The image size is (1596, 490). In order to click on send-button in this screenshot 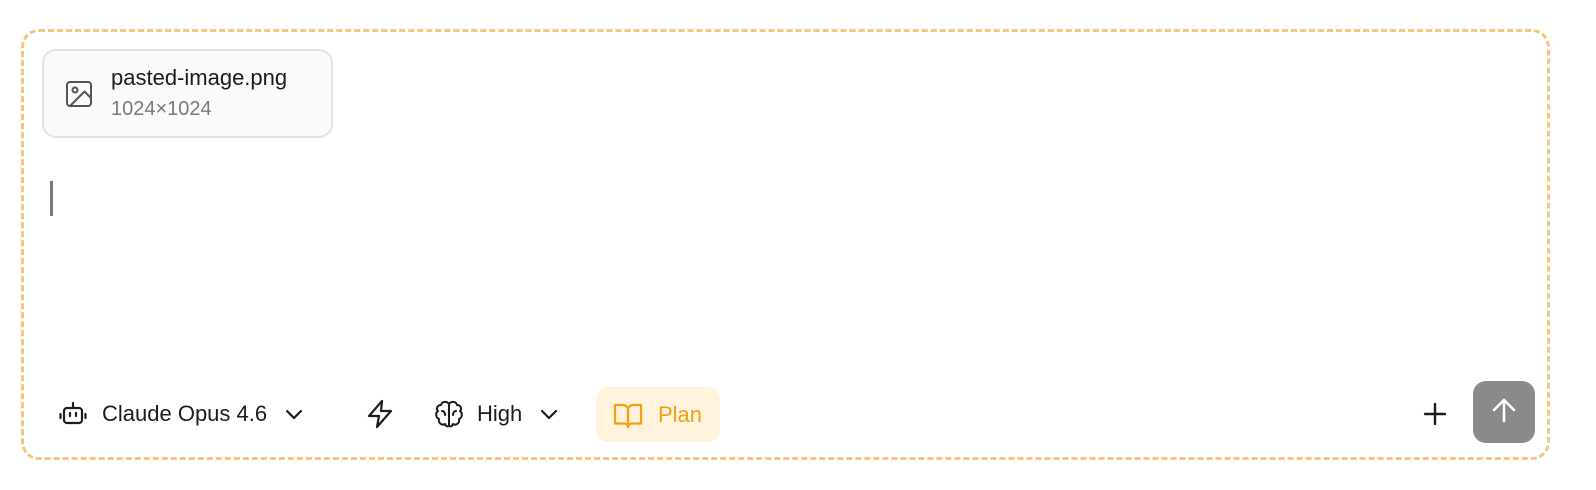, I will do `click(1504, 412)`.